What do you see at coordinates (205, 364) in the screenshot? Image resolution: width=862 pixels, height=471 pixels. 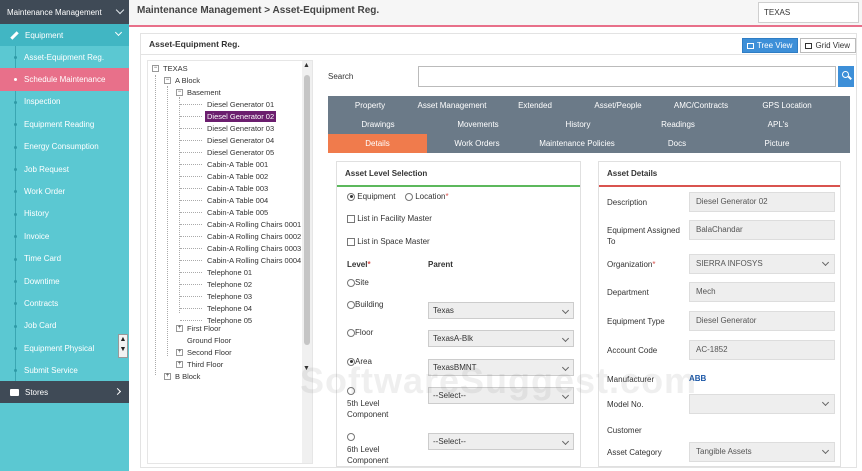 I see `tree-node-floor: Third Floor` at bounding box center [205, 364].